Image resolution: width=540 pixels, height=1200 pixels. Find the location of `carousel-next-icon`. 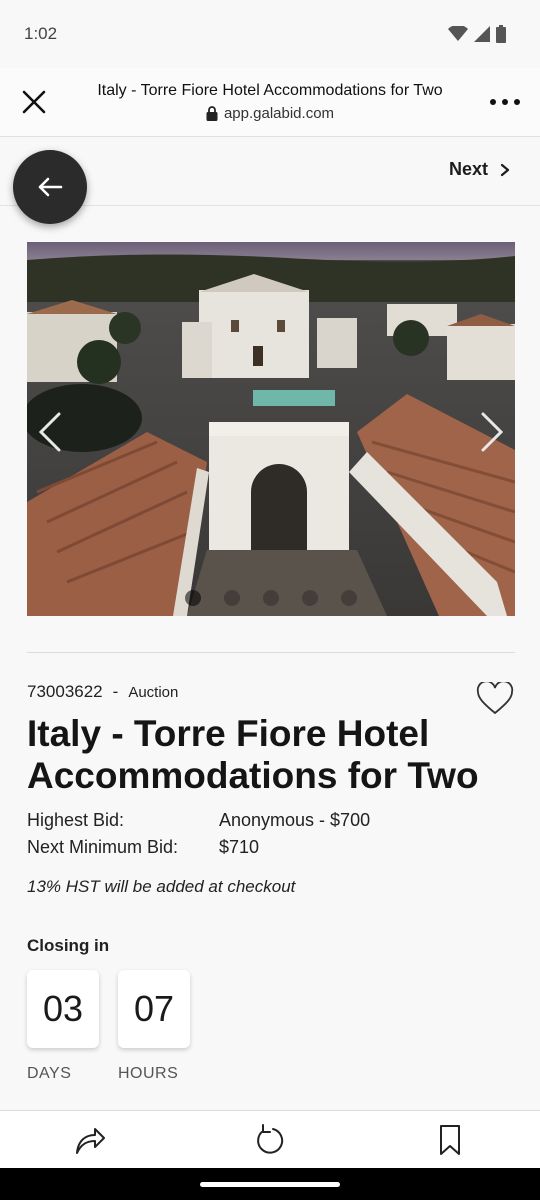

carousel-next-icon is located at coordinates (492, 432).